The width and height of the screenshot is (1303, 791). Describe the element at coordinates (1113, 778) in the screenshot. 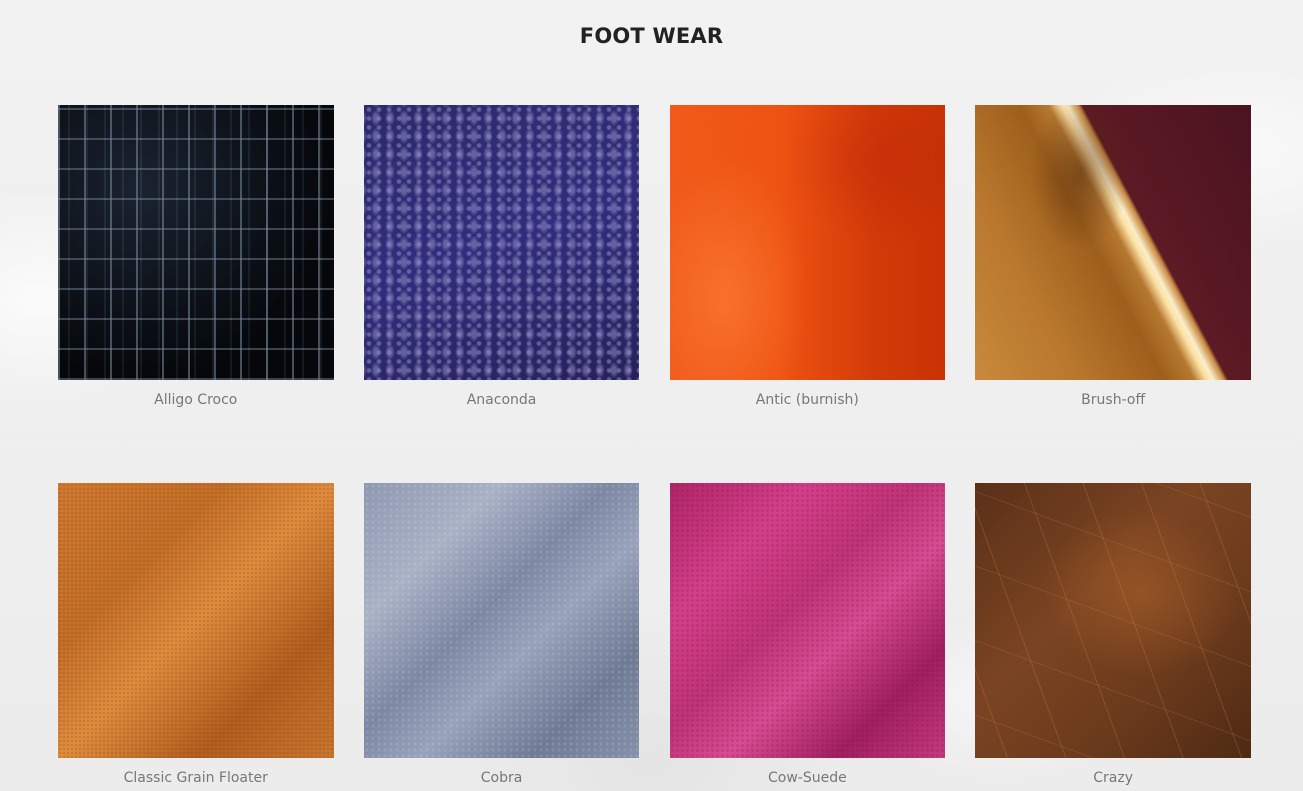

I see `material-label: Crazy` at that location.